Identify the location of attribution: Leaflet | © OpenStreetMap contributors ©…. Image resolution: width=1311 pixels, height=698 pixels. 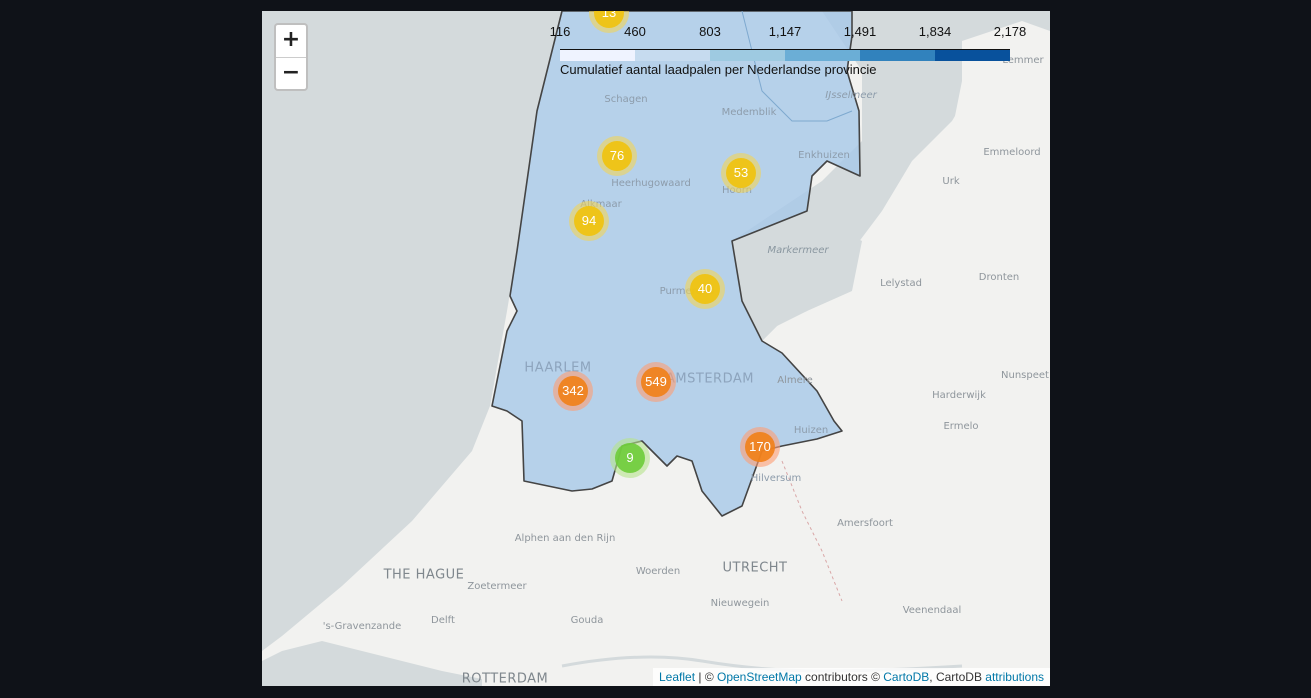
(851, 677).